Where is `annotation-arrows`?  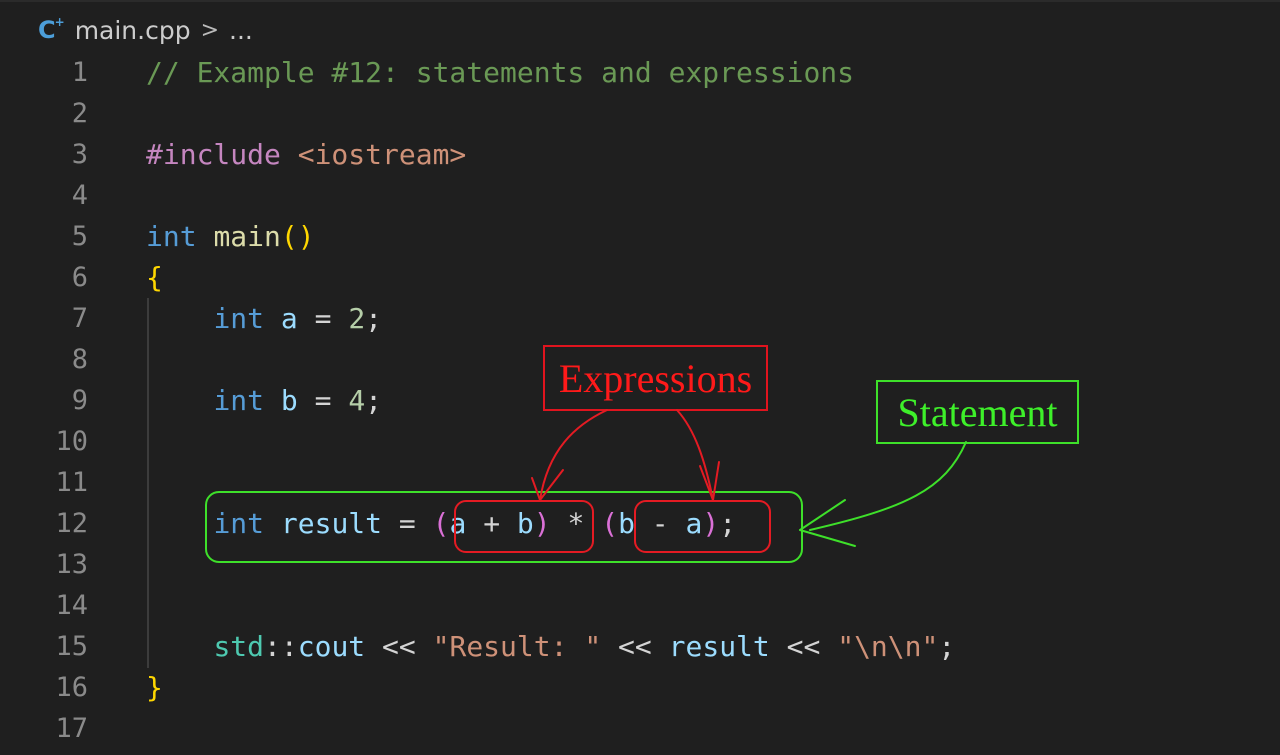
annotation-arrows is located at coordinates (749, 478).